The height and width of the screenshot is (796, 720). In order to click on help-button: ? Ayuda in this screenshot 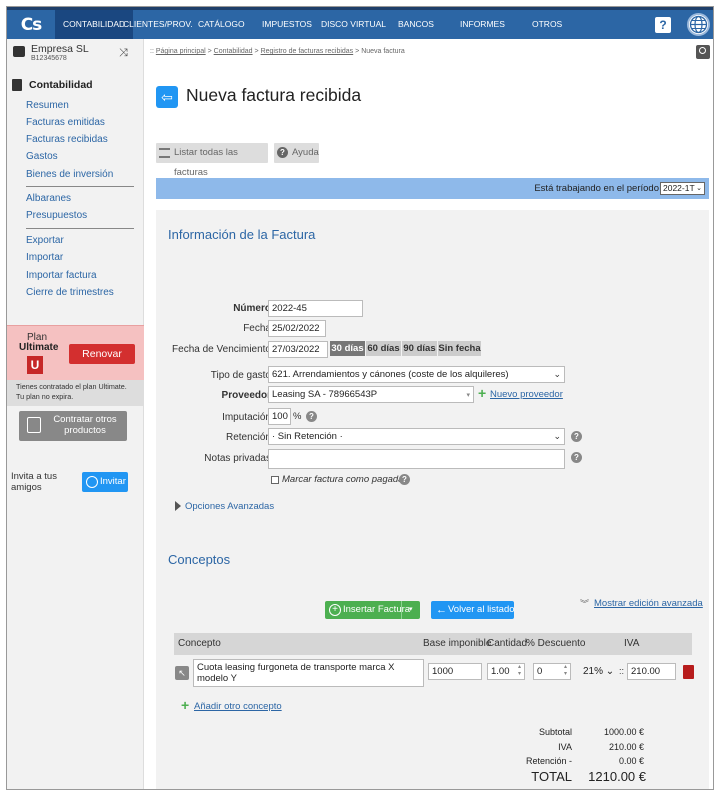, I will do `click(296, 153)`.